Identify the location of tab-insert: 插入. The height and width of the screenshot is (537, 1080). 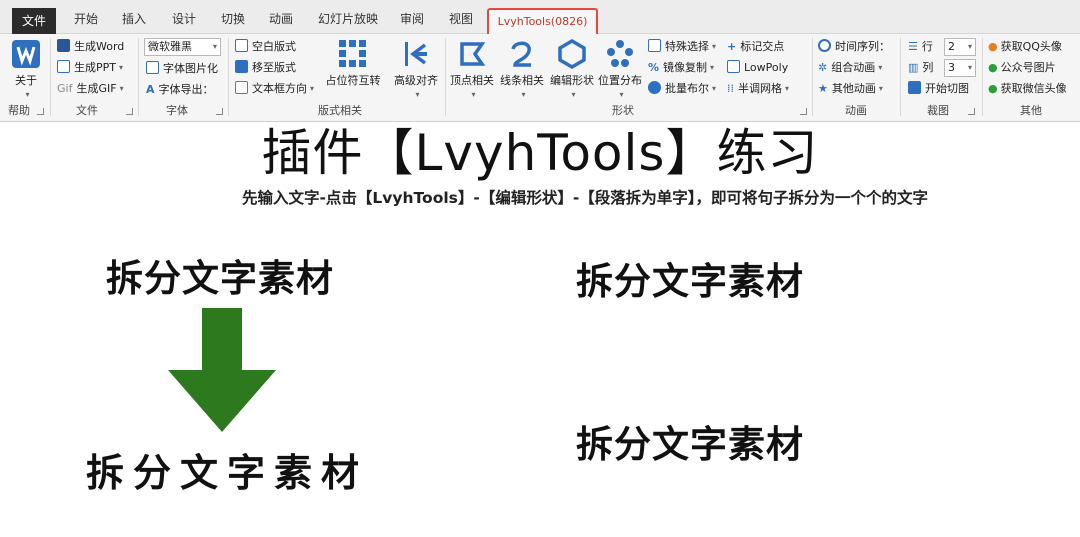
(134, 19).